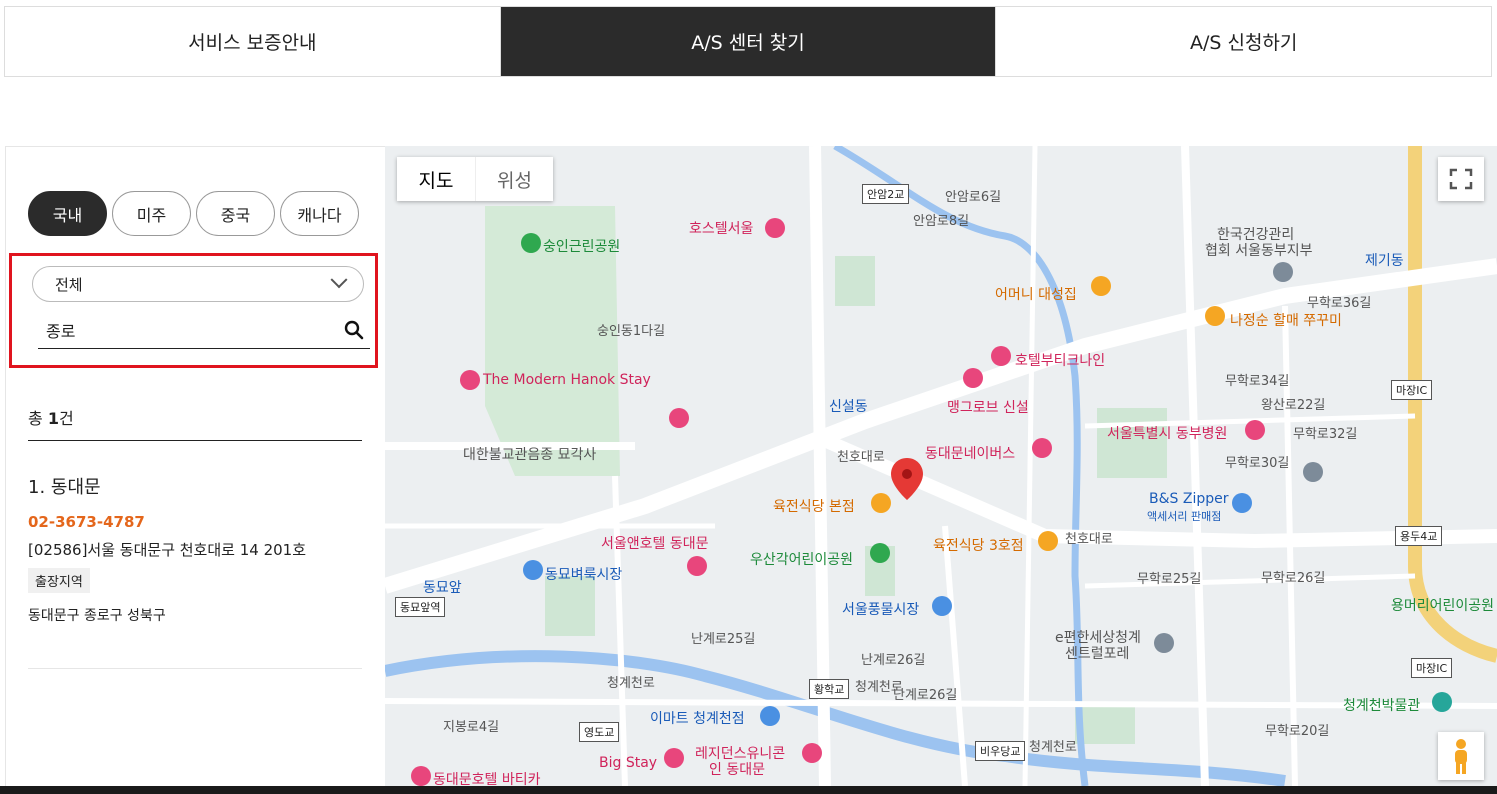 Image resolution: width=1497 pixels, height=794 pixels. I want to click on result-badge: 출장지역, so click(59, 580).